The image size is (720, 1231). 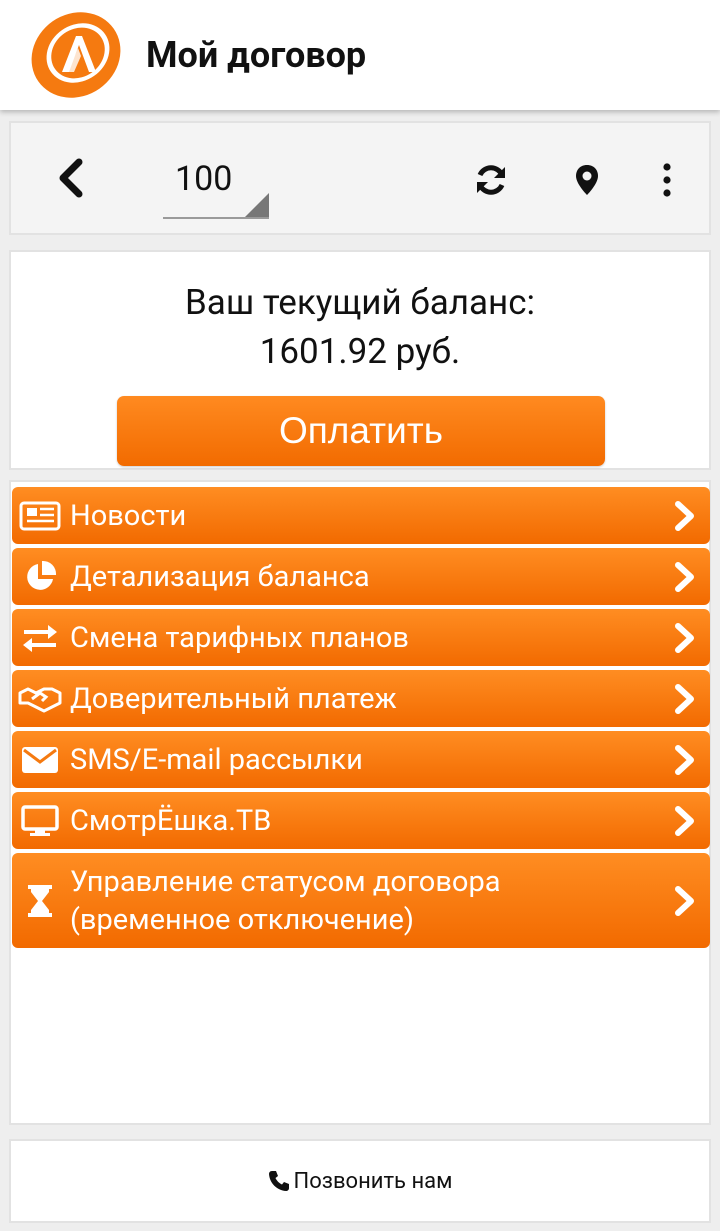 I want to click on newspaper-icon, so click(x=40, y=516).